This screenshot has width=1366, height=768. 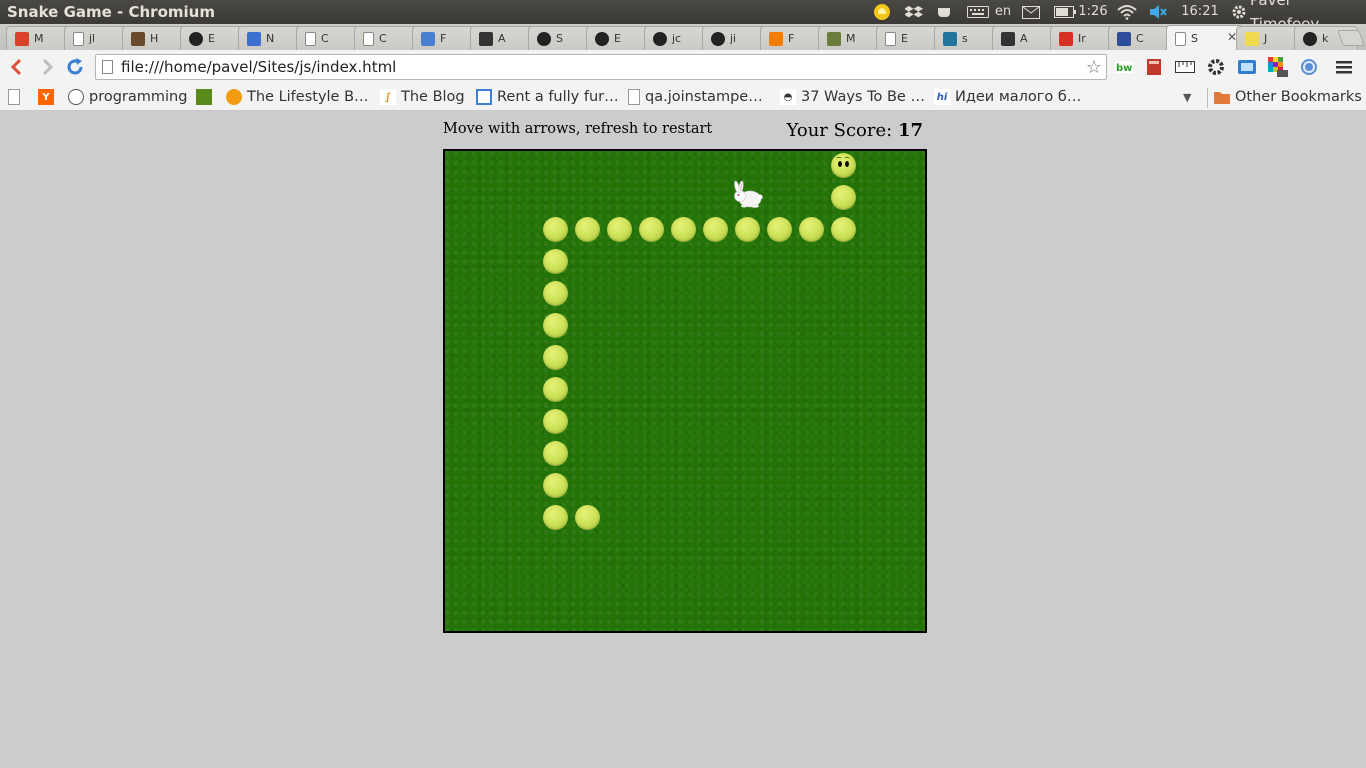 I want to click on tab-3: E, so click(x=212, y=38).